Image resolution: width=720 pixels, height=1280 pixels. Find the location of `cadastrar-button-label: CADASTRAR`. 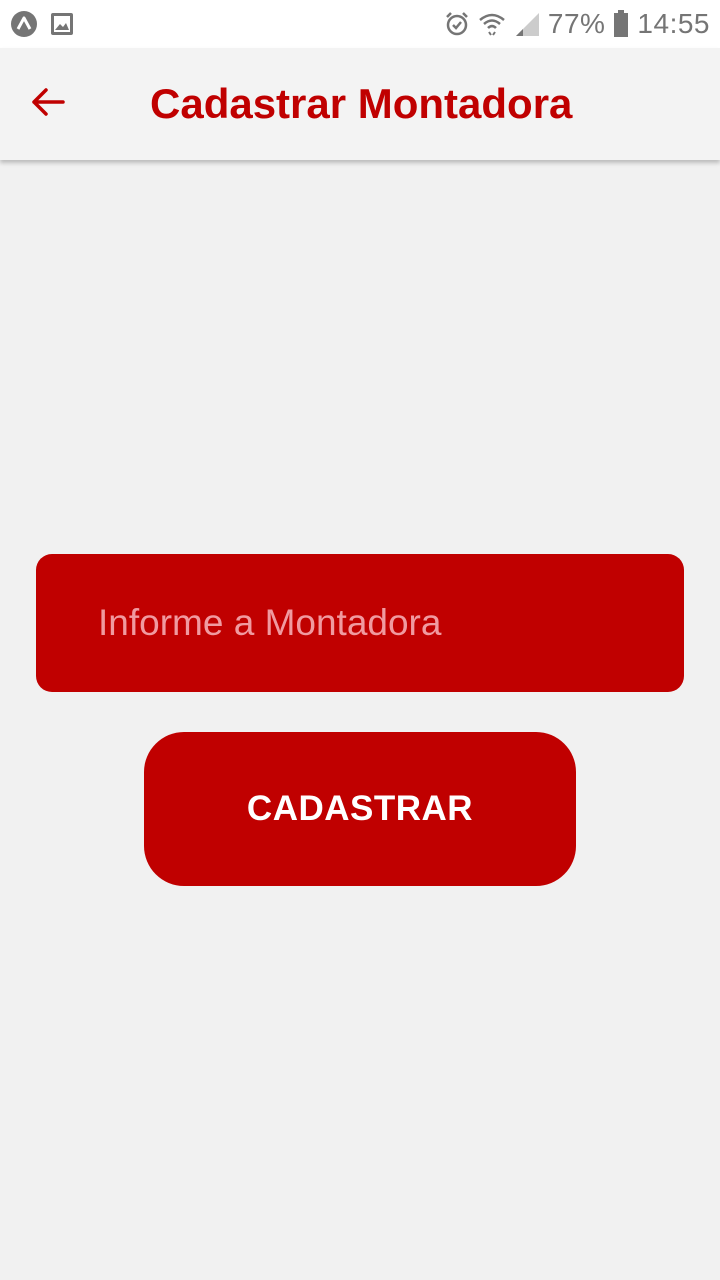

cadastrar-button-label: CADASTRAR is located at coordinates (360, 808).